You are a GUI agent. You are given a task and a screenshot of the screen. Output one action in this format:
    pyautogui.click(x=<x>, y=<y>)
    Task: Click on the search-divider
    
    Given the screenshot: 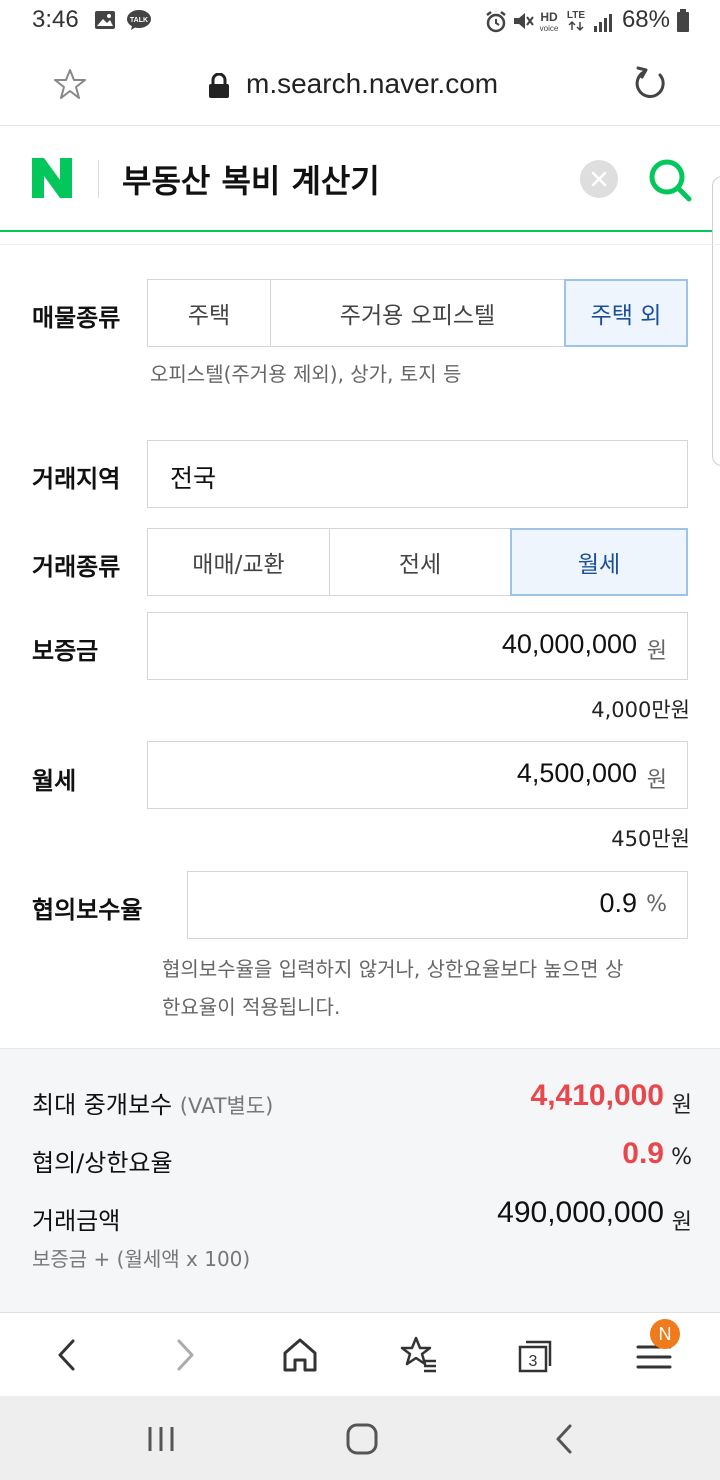 What is the action you would take?
    pyautogui.click(x=98, y=179)
    